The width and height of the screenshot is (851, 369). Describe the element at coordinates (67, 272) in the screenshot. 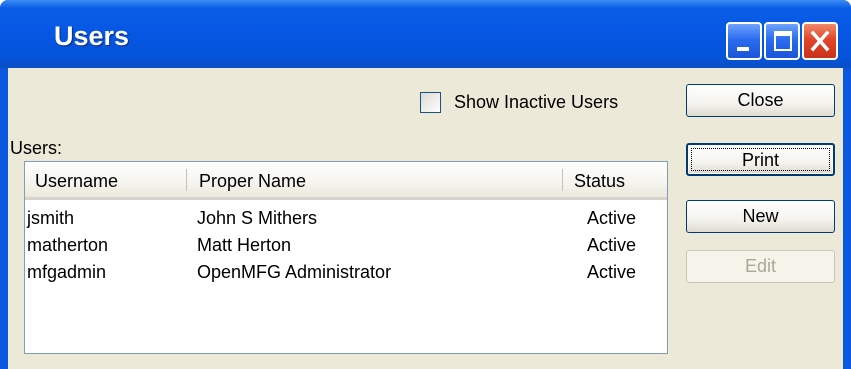

I see `cell-username: mfgadmin` at that location.